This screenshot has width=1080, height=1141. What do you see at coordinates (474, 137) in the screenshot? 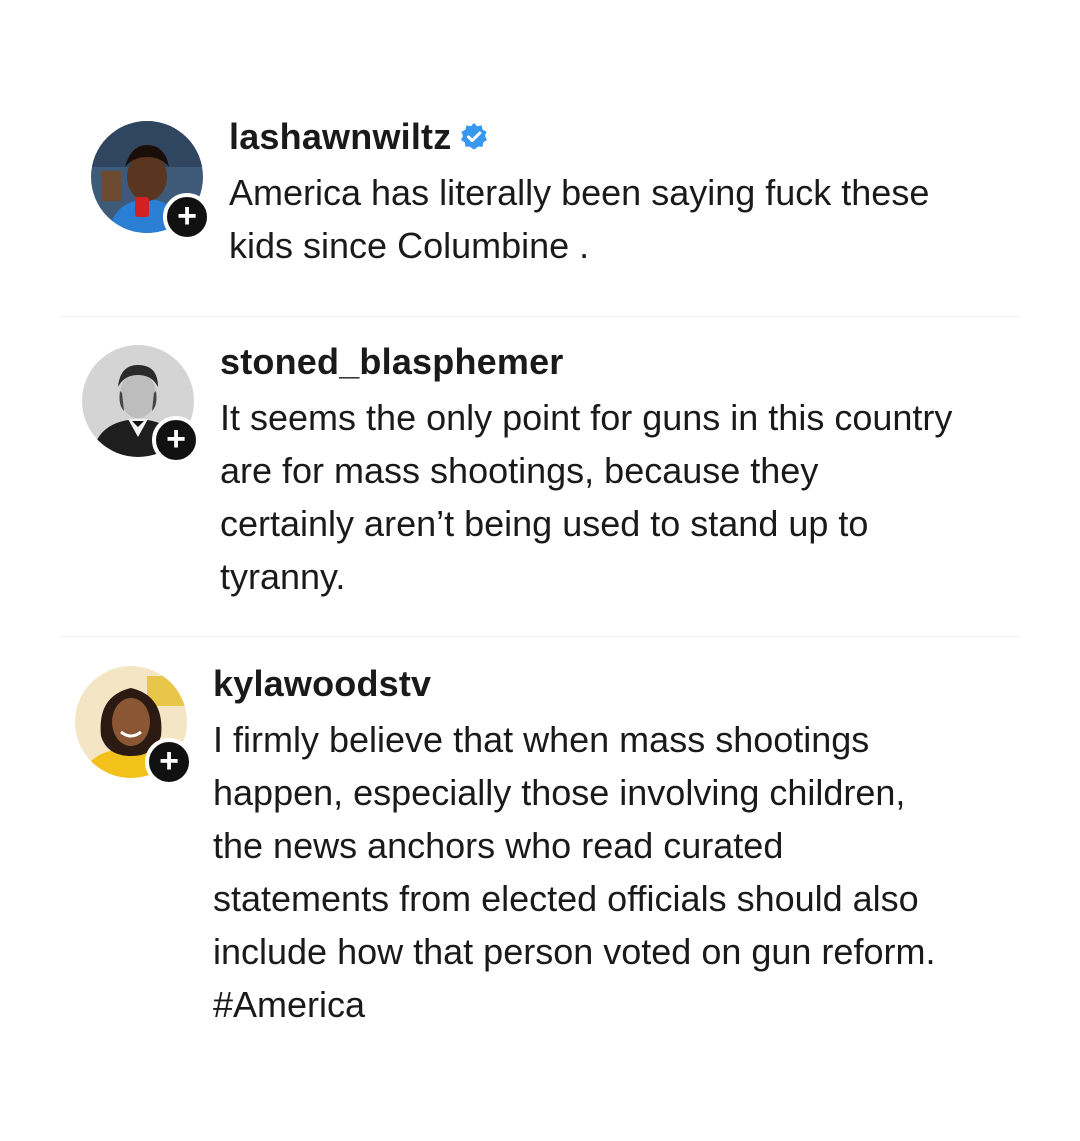
I see `verified-badge-icon` at bounding box center [474, 137].